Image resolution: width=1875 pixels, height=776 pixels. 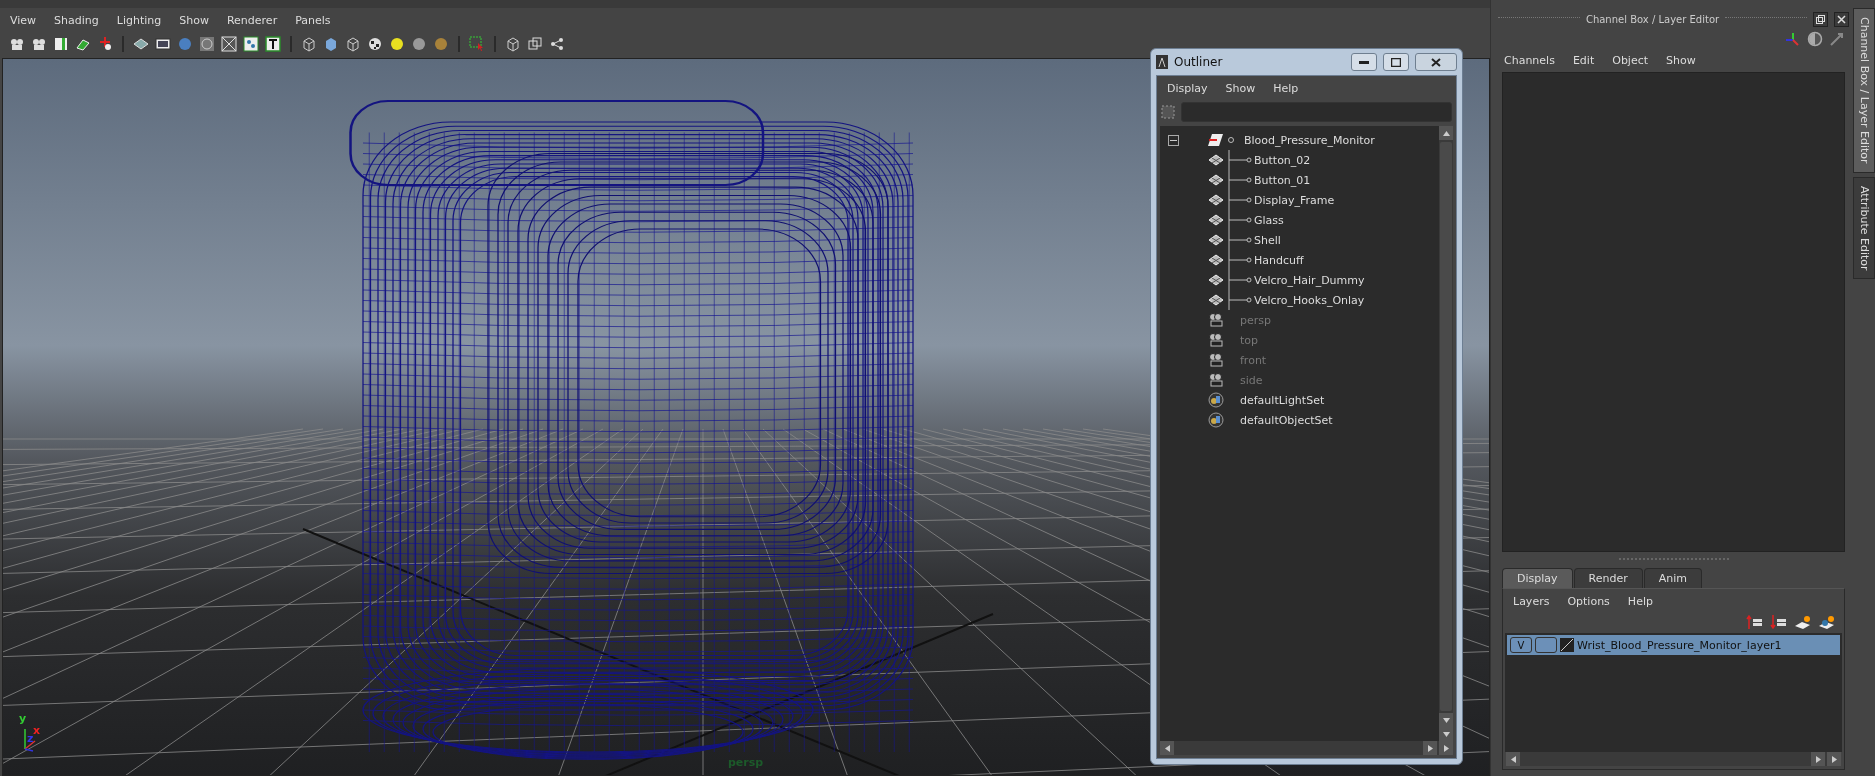 What do you see at coordinates (273, 44) in the screenshot?
I see `text-icon` at bounding box center [273, 44].